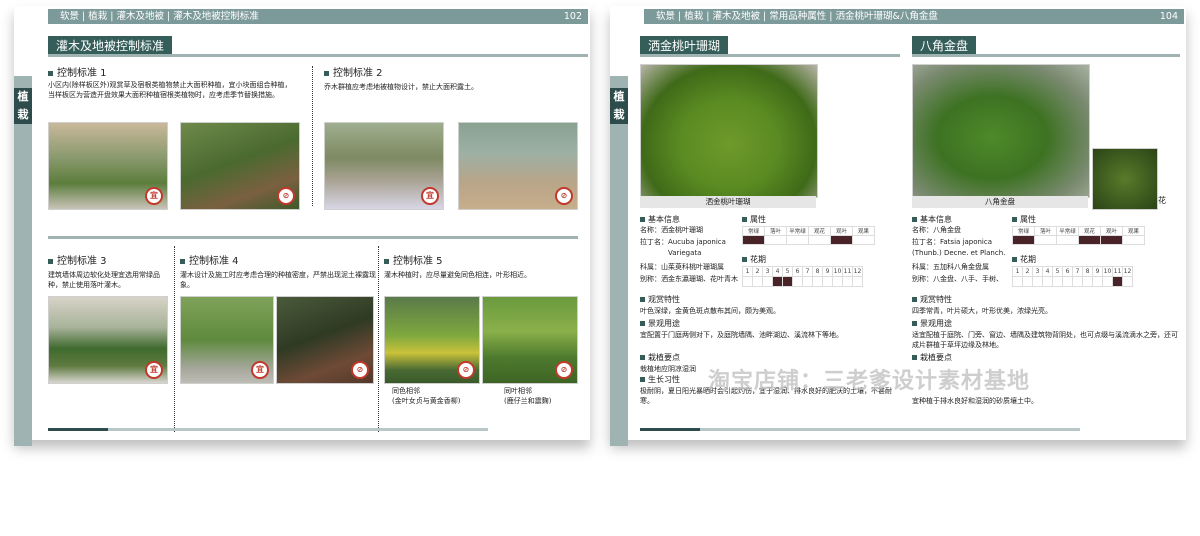 The width and height of the screenshot is (1200, 536). What do you see at coordinates (860, 429) in the screenshot?
I see `footer-bar` at bounding box center [860, 429].